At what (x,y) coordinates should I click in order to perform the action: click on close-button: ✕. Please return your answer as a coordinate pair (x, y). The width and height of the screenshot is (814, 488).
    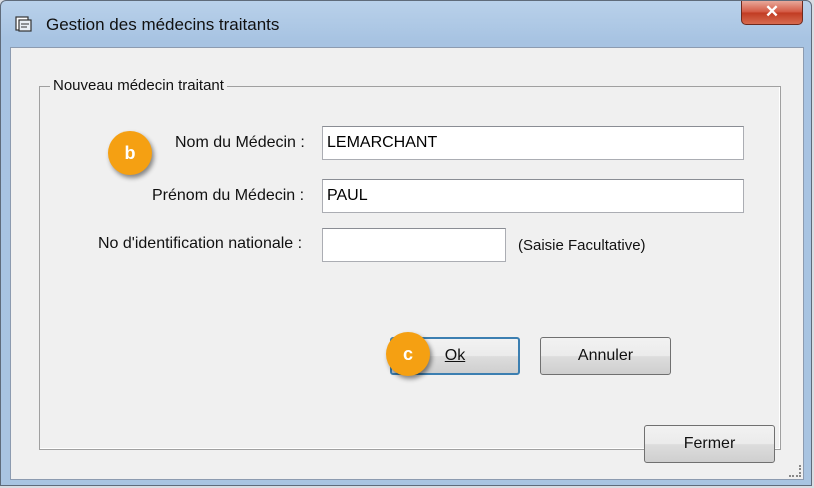
    Looking at the image, I should click on (772, 13).